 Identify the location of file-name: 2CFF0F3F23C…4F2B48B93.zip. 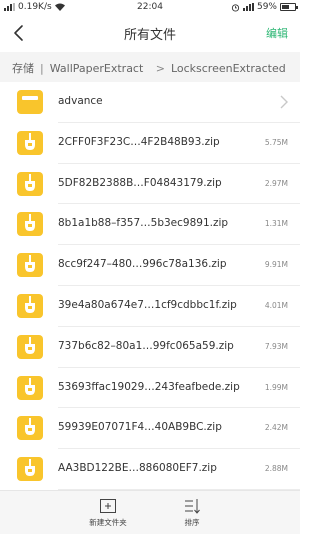
(139, 141).